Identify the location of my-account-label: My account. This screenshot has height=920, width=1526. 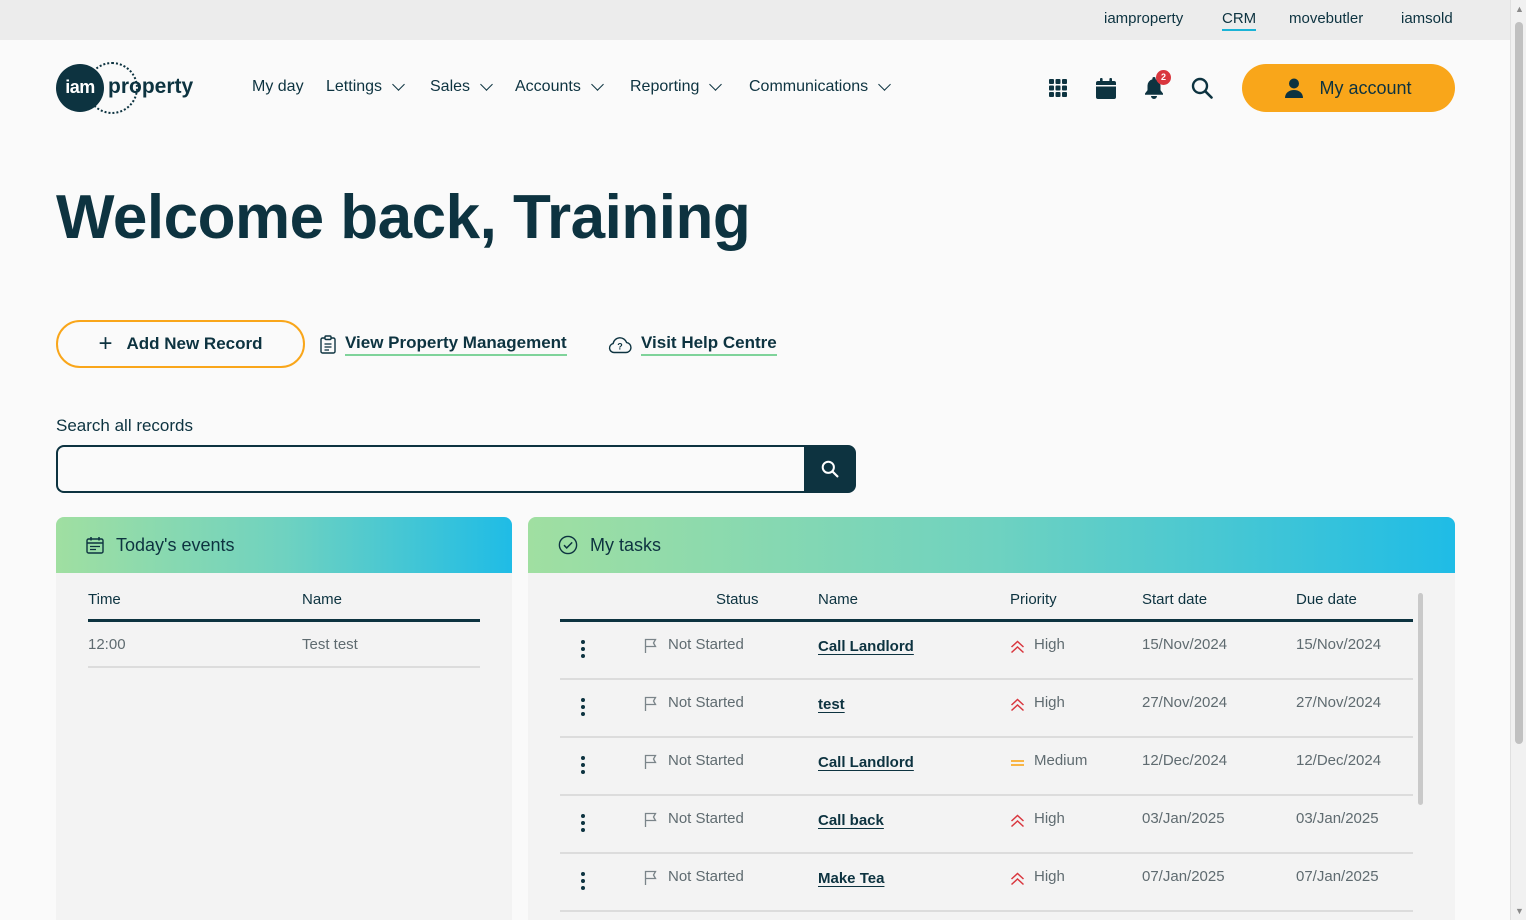
(1365, 87).